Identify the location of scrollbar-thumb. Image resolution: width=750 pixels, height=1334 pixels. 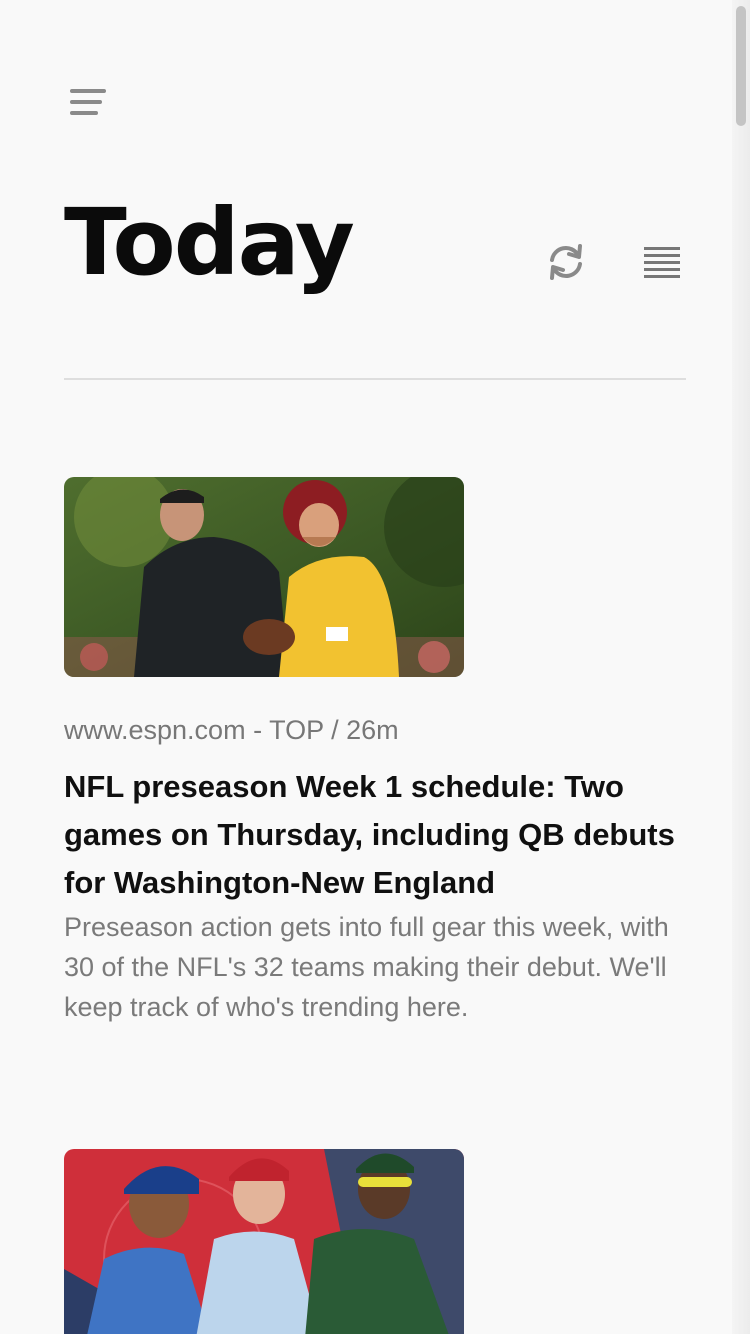
(741, 66).